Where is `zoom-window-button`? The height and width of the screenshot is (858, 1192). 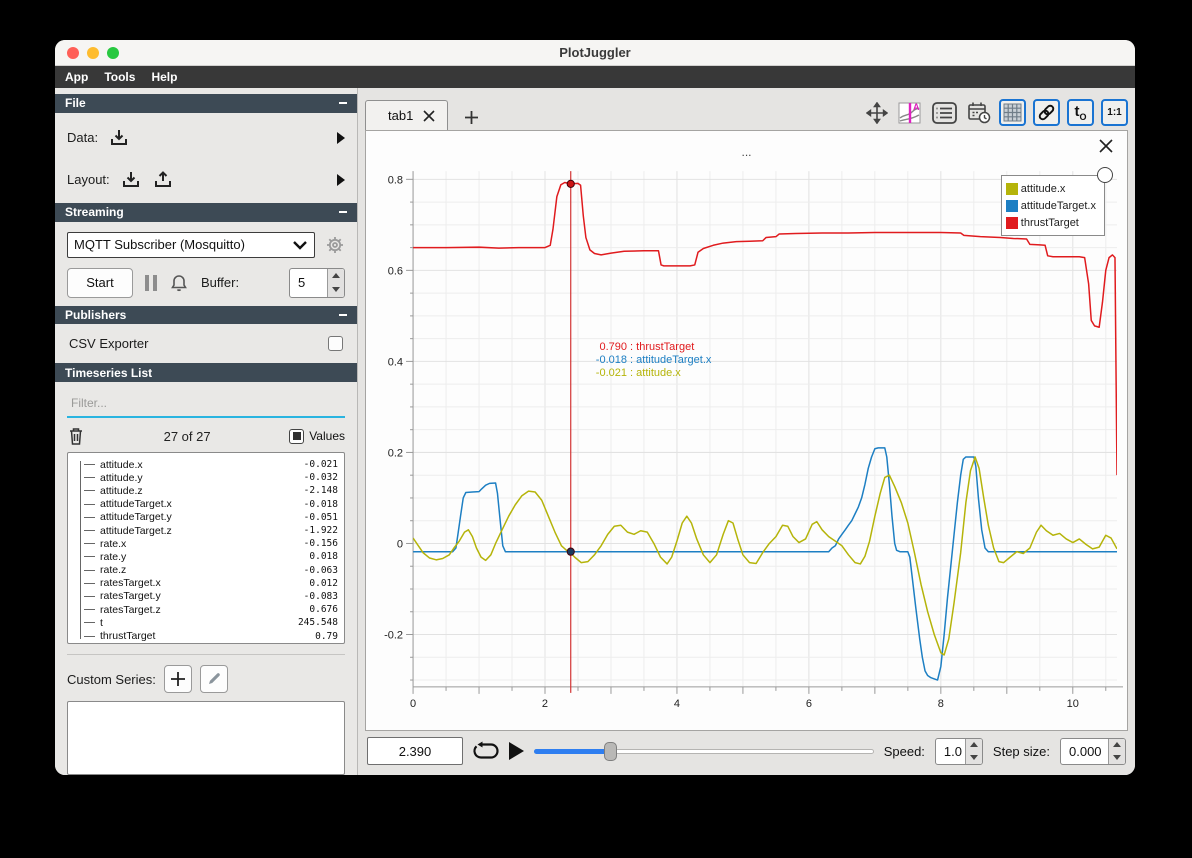
zoom-window-button is located at coordinates (113, 53).